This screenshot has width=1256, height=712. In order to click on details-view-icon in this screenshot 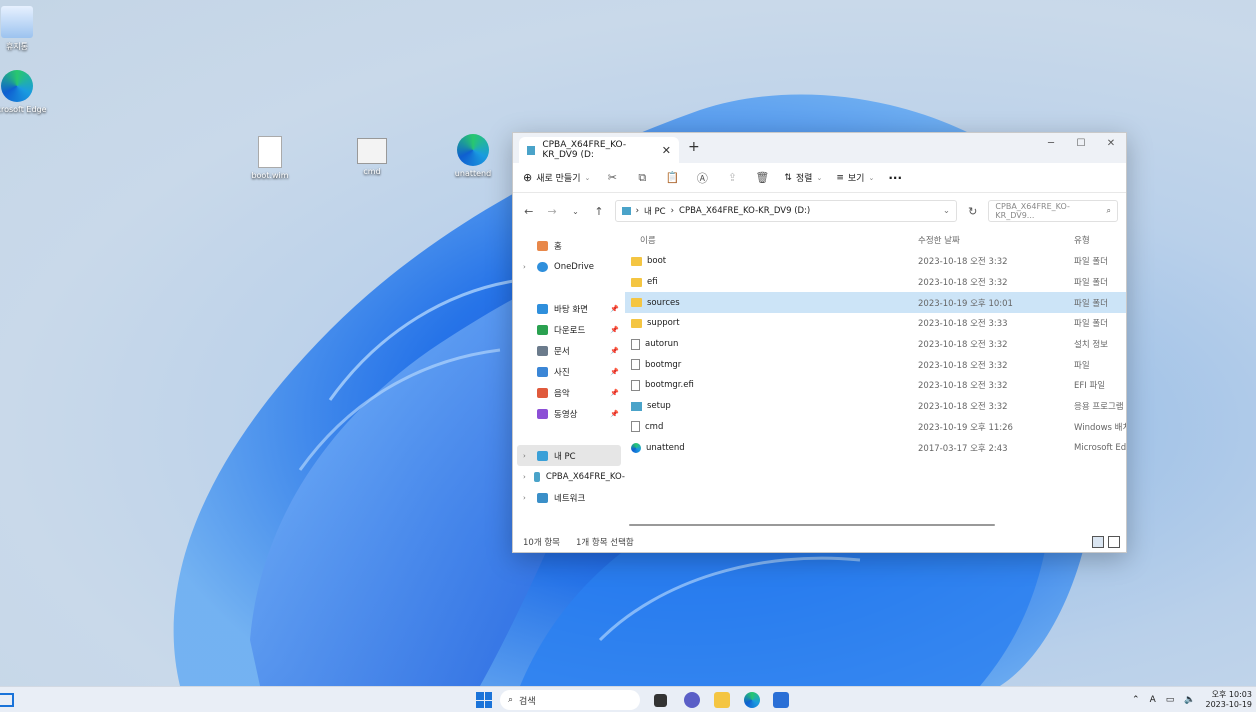, I will do `click(1098, 542)`.